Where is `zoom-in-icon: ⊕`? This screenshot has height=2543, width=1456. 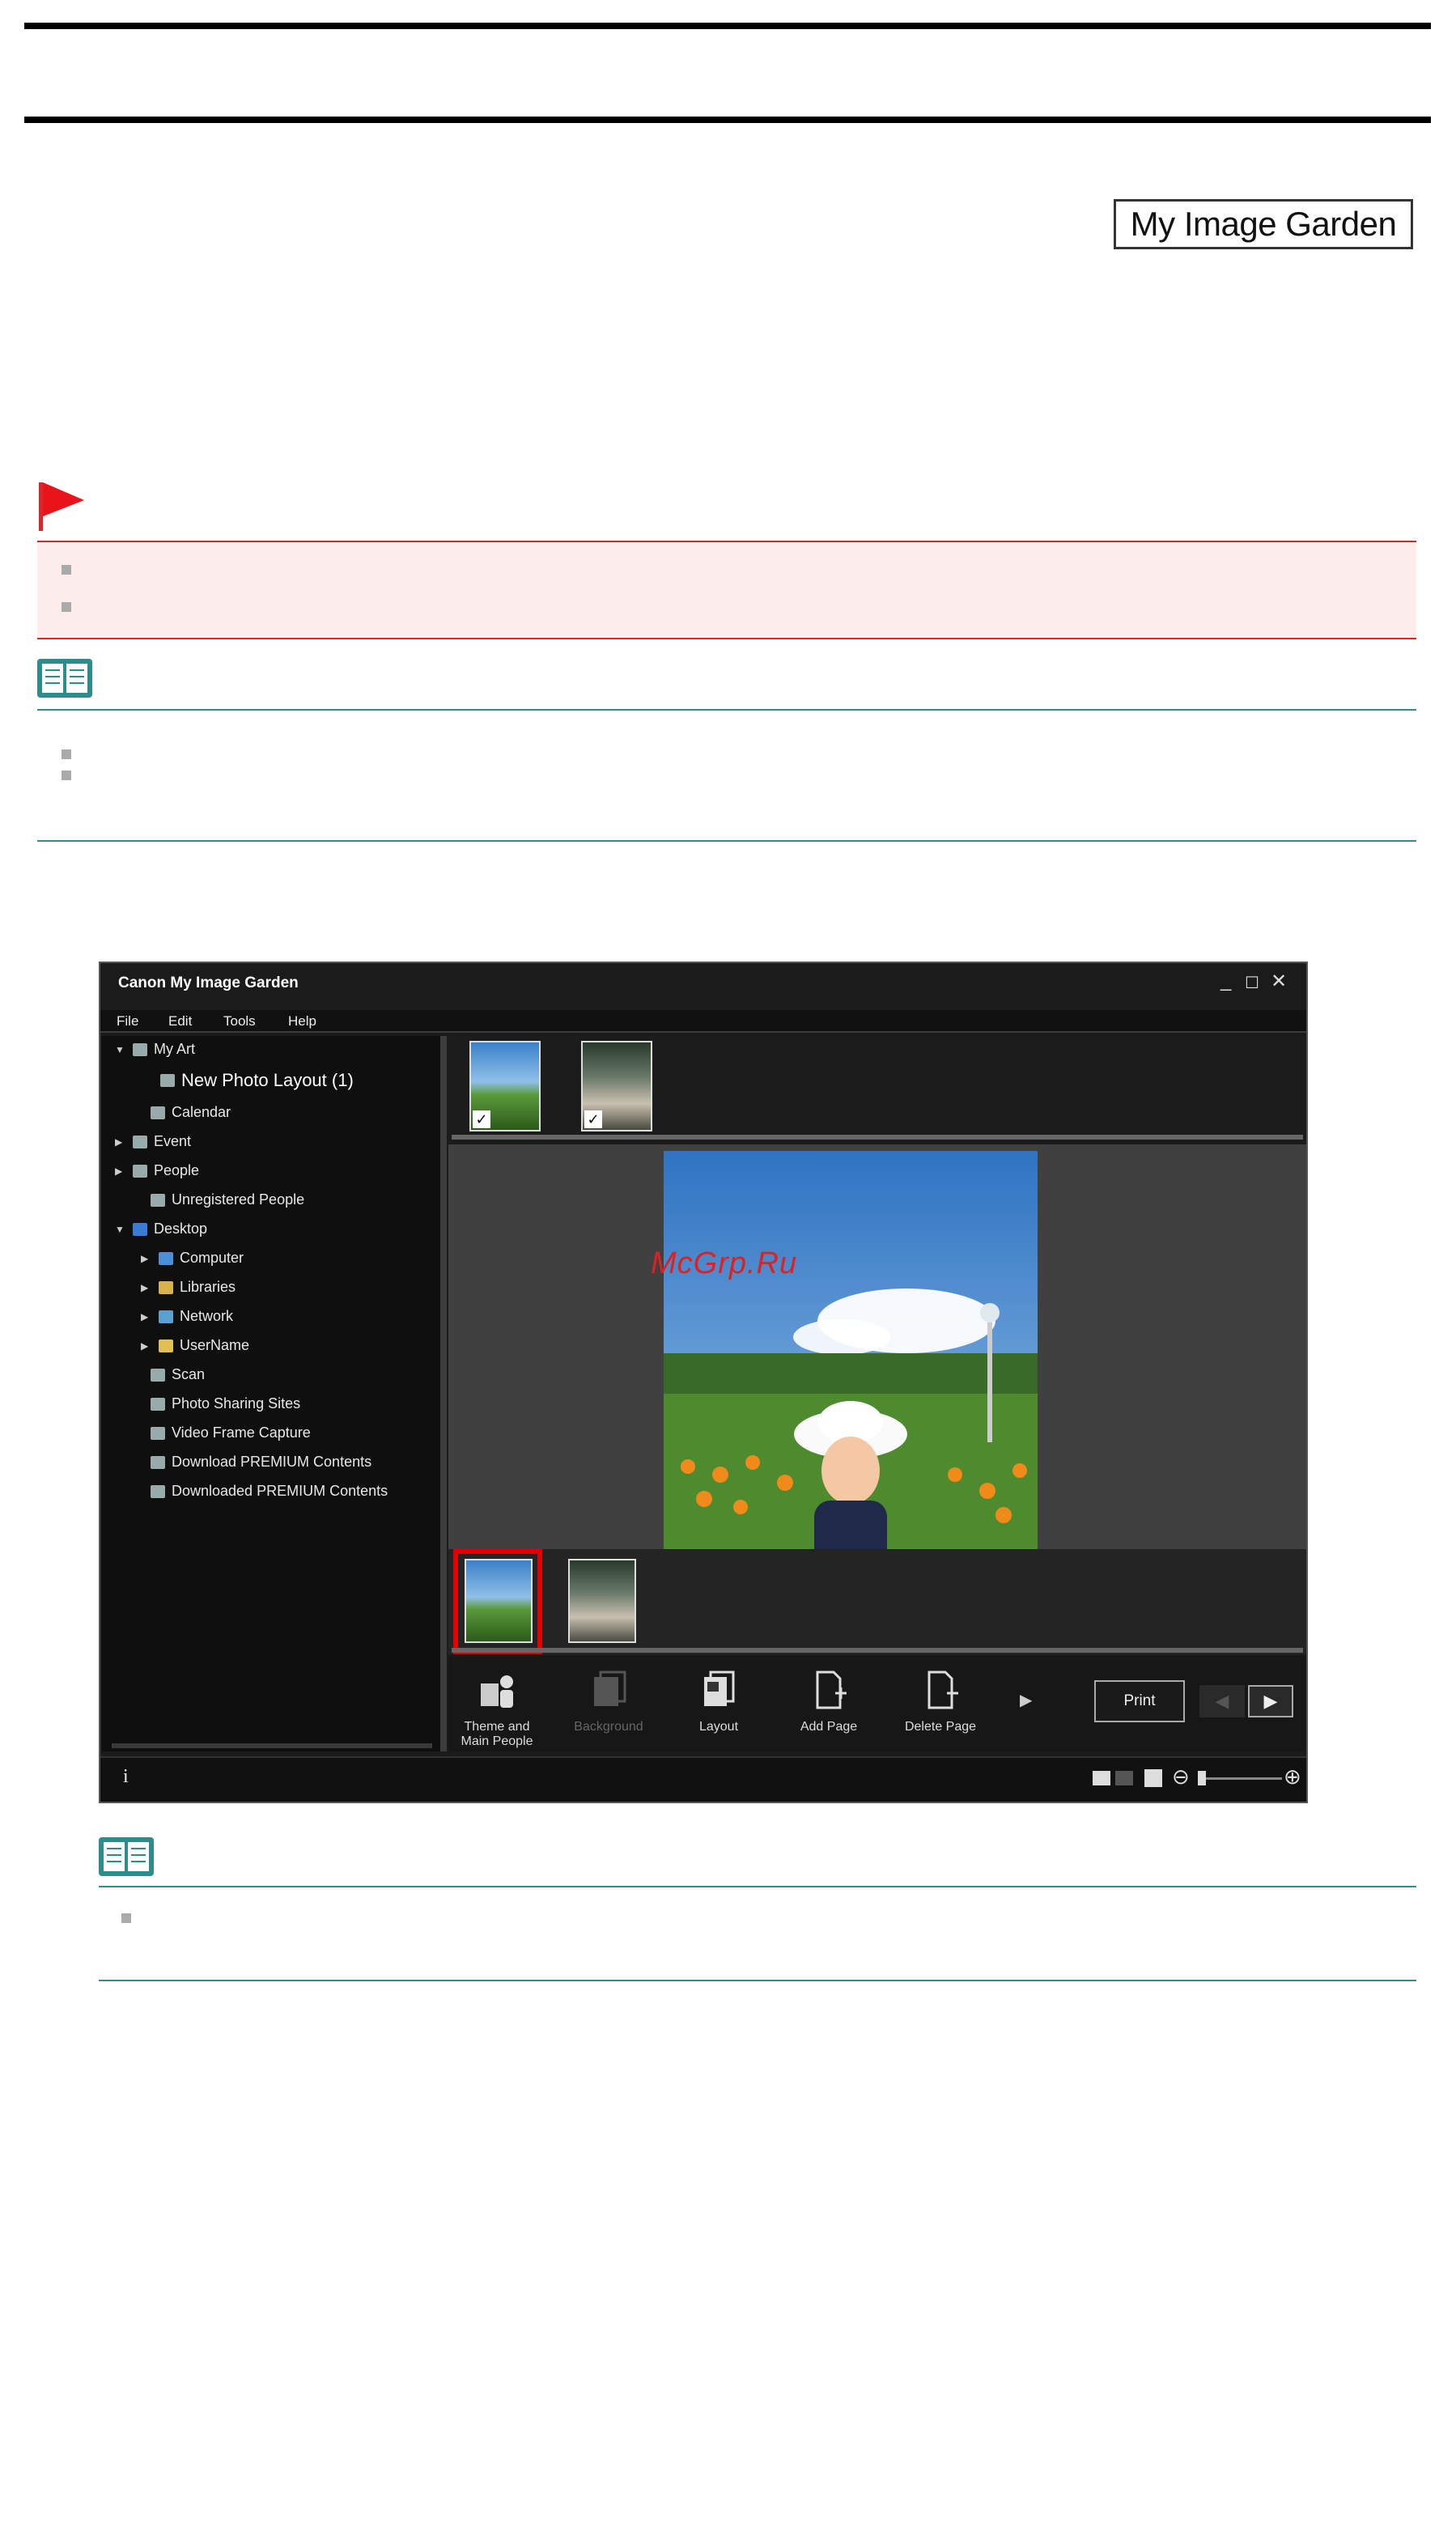
zoom-in-icon: ⊕ is located at coordinates (1292, 1777).